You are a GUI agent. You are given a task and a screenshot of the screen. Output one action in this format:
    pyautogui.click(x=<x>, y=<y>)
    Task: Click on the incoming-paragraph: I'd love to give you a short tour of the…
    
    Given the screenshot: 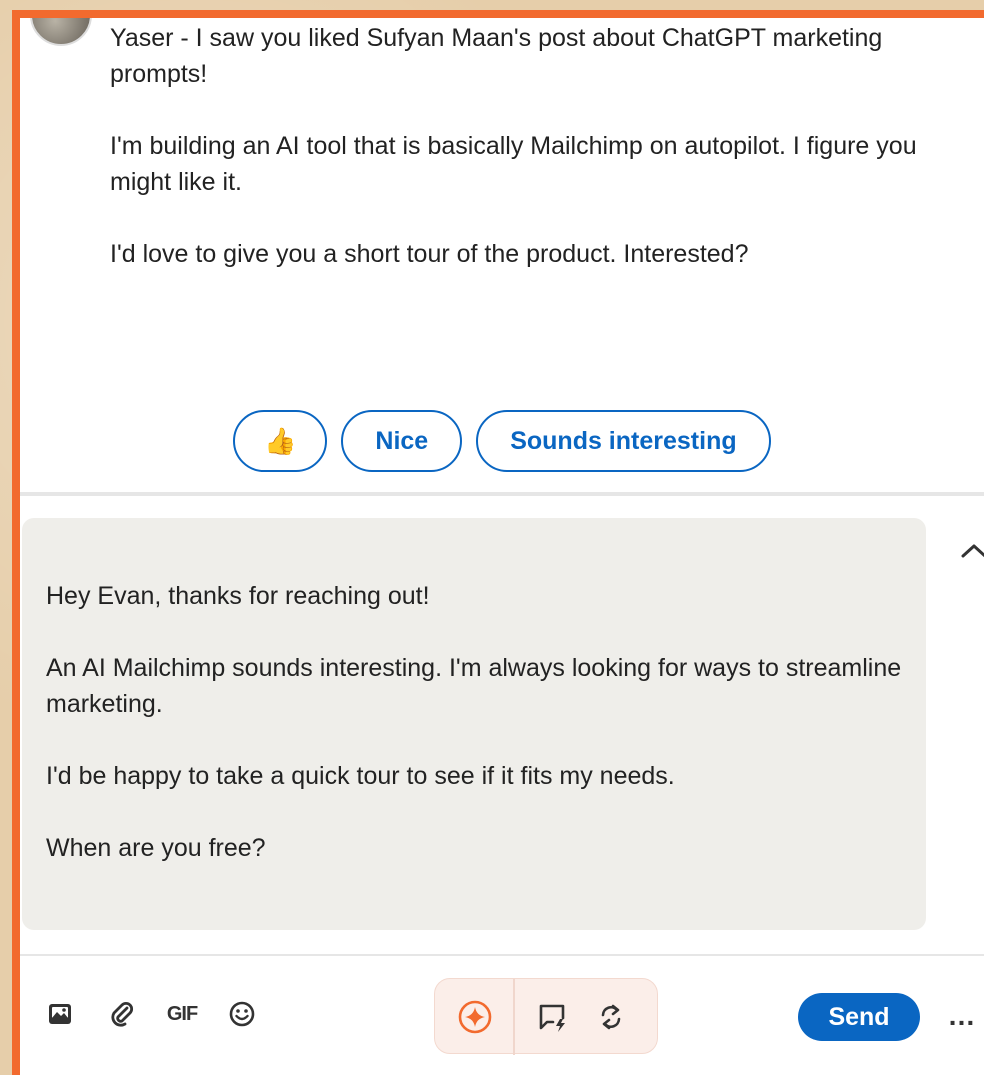 What is the action you would take?
    pyautogui.click(x=429, y=254)
    